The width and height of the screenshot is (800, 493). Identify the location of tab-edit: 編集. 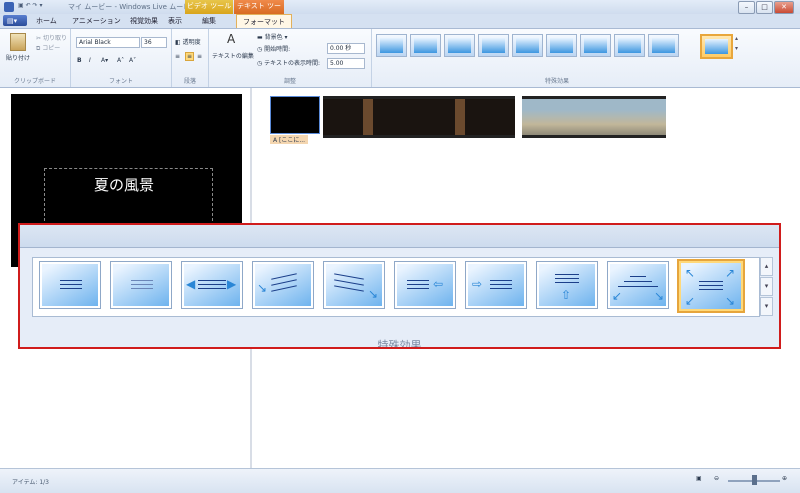
(209, 21).